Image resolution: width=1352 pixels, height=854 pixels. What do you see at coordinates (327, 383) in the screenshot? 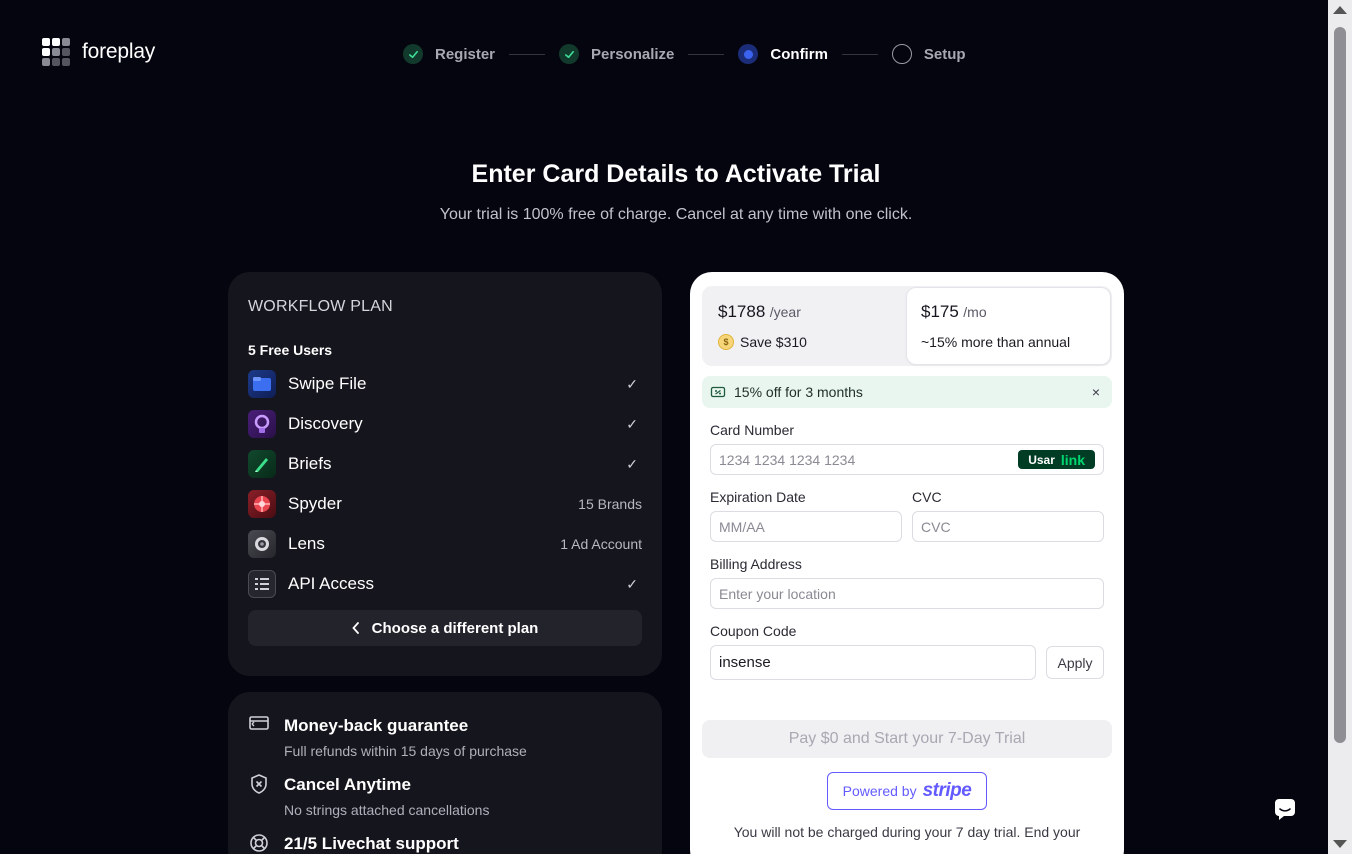
I see `feature-name: Swipe File` at bounding box center [327, 383].